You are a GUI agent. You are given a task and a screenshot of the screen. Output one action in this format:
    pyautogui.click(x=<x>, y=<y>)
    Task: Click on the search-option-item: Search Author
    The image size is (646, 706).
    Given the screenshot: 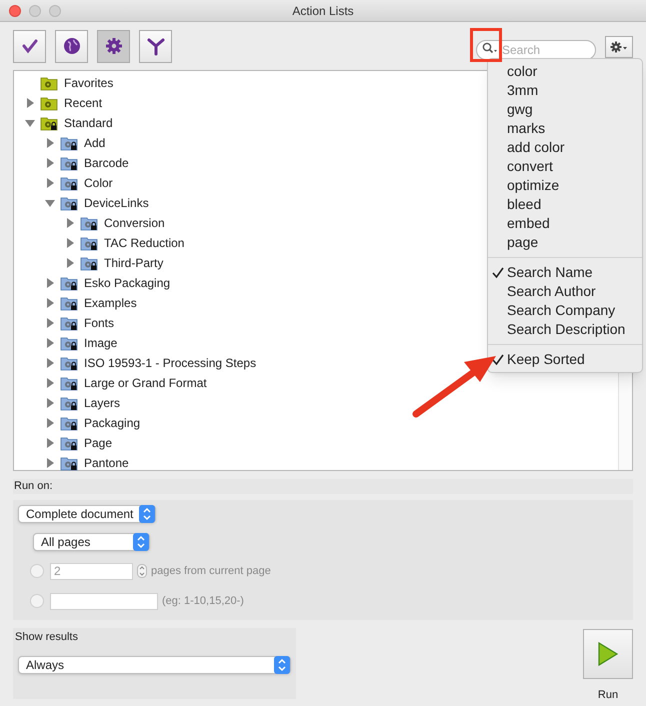 What is the action you would take?
    pyautogui.click(x=551, y=291)
    